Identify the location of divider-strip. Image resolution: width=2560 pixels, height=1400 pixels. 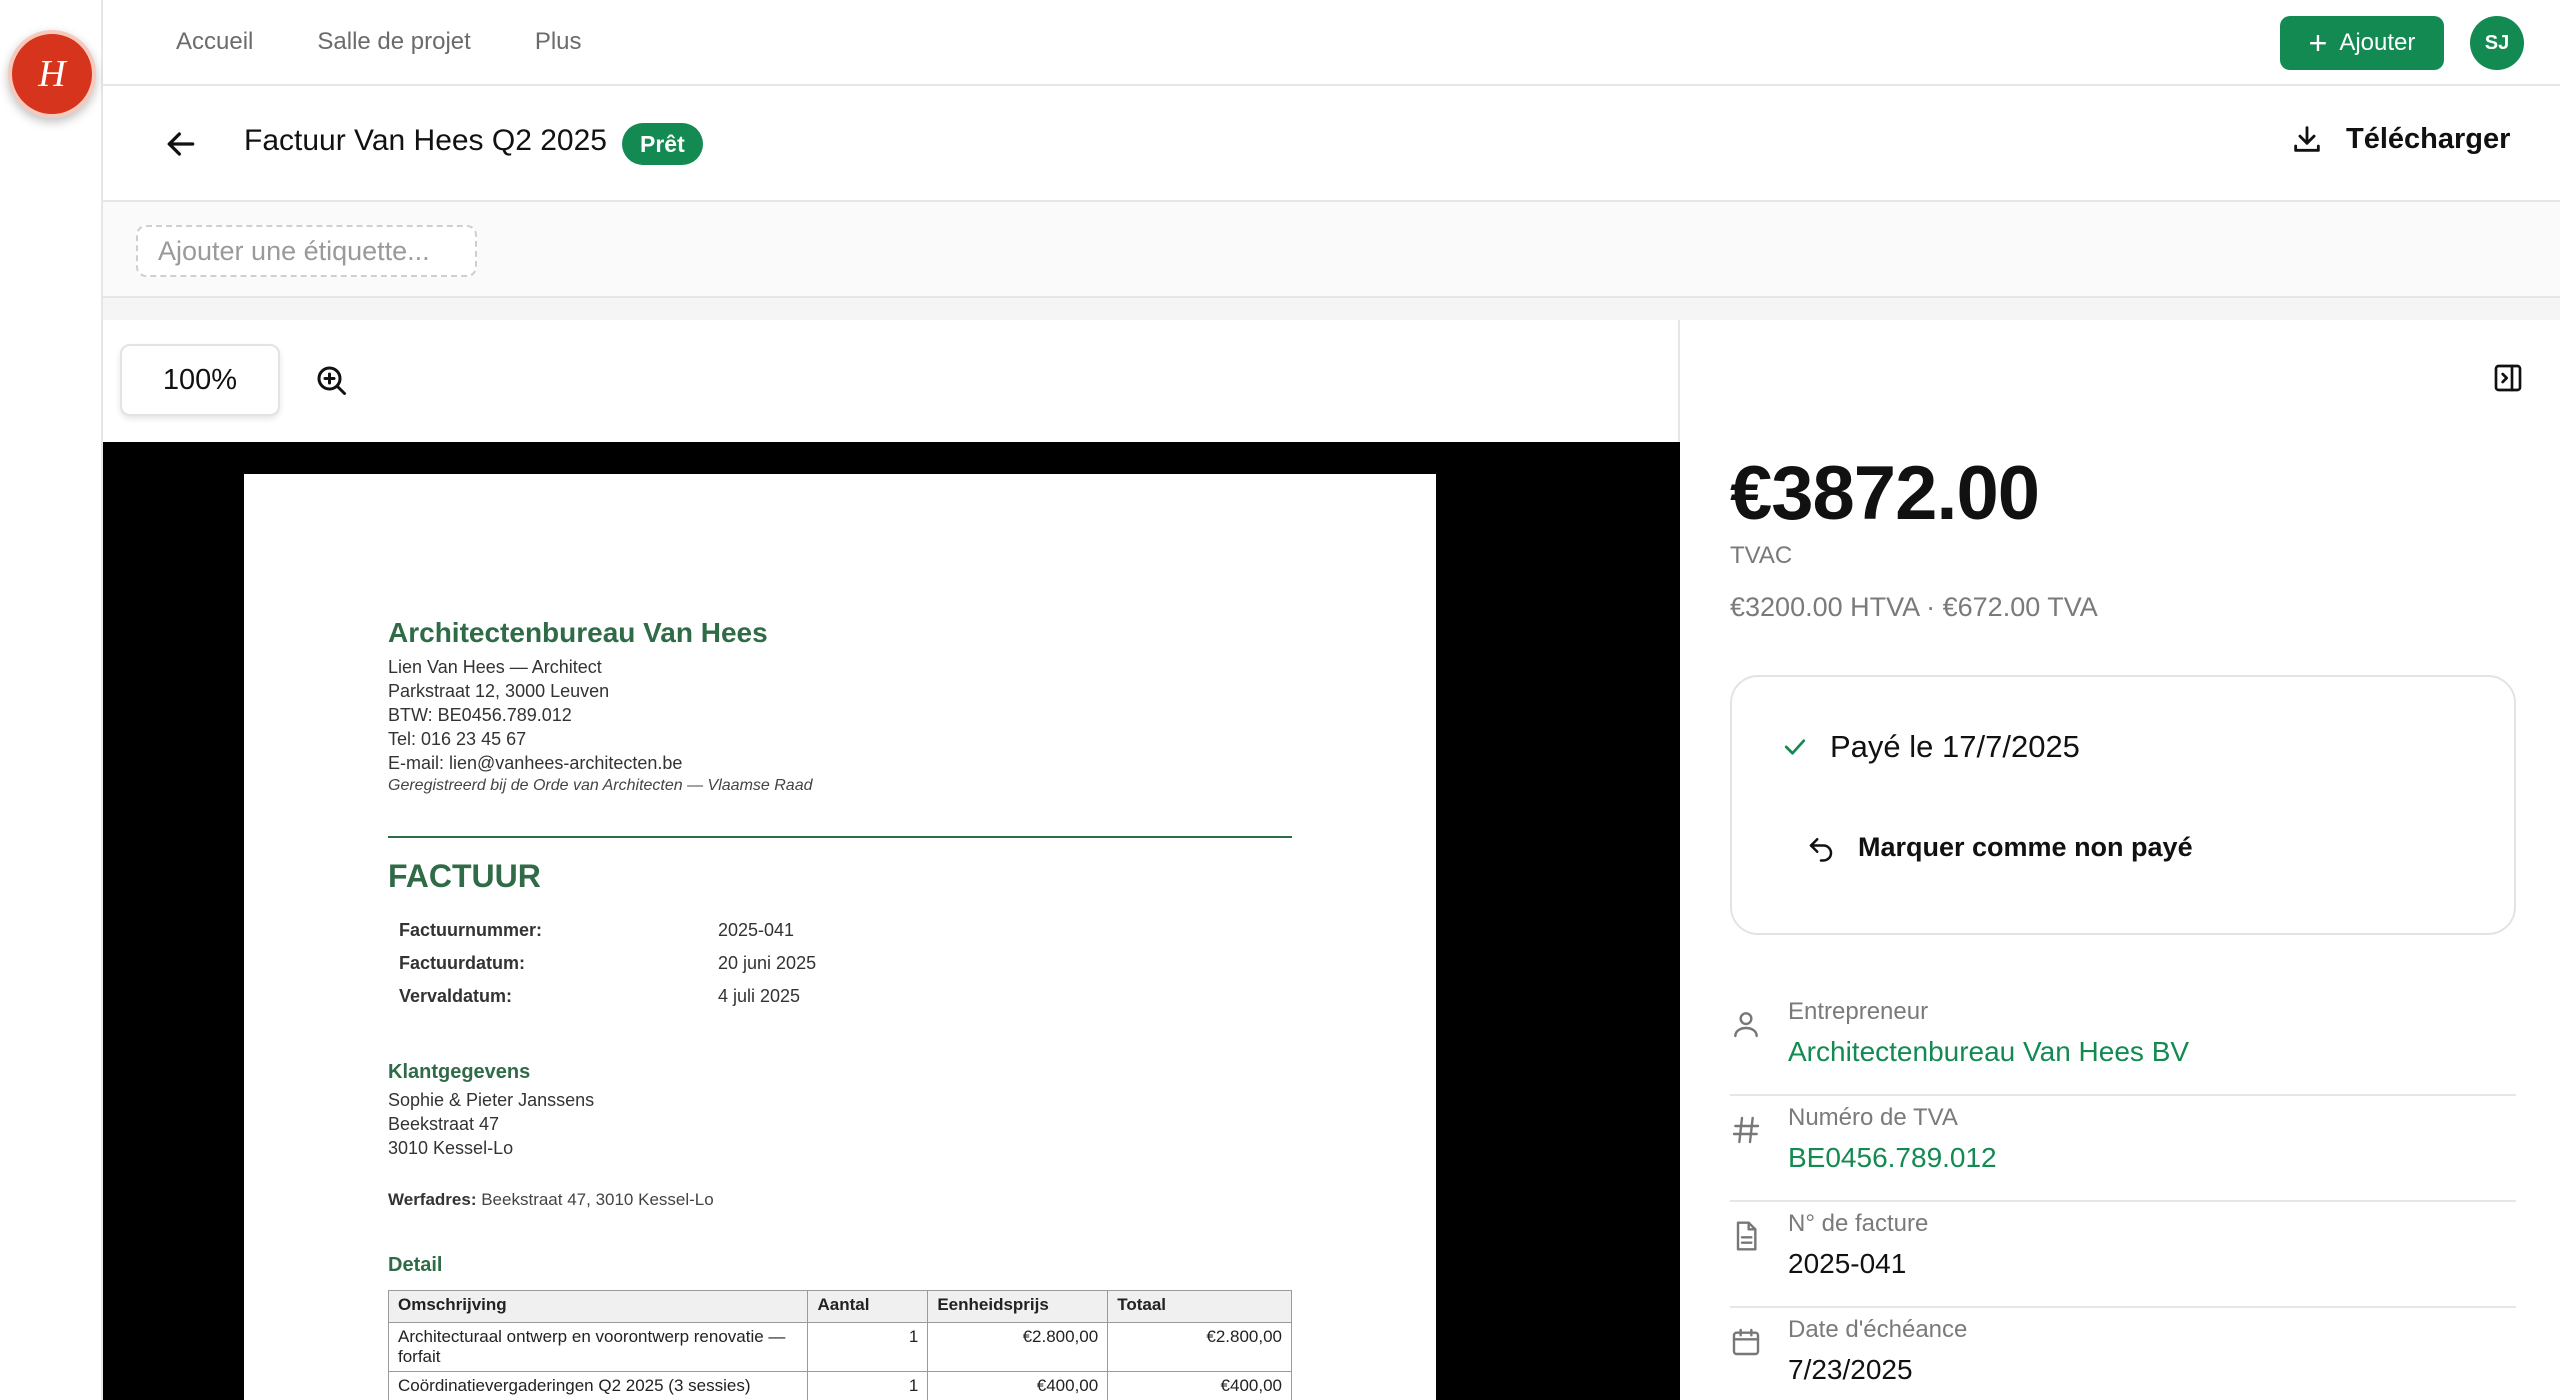
(1331, 309).